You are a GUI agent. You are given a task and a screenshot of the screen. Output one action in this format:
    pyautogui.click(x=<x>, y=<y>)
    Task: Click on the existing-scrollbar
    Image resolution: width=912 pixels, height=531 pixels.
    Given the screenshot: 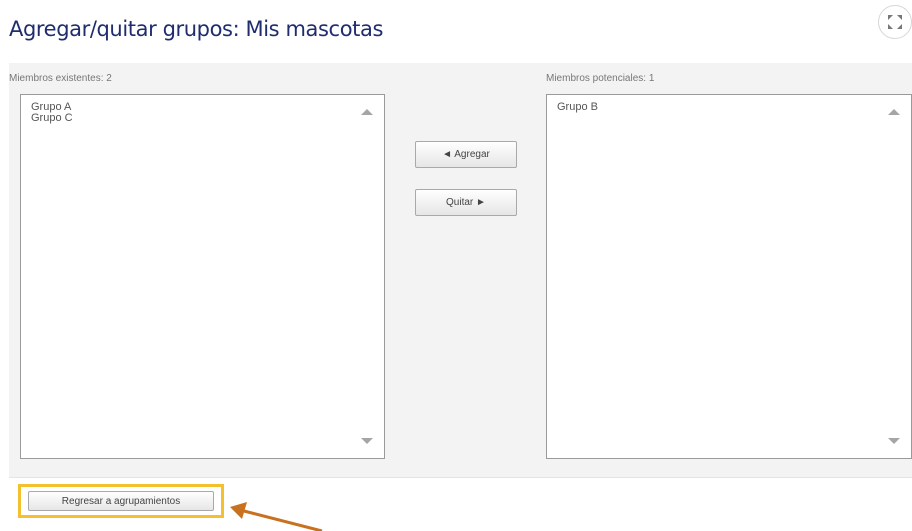 What is the action you would take?
    pyautogui.click(x=366, y=276)
    